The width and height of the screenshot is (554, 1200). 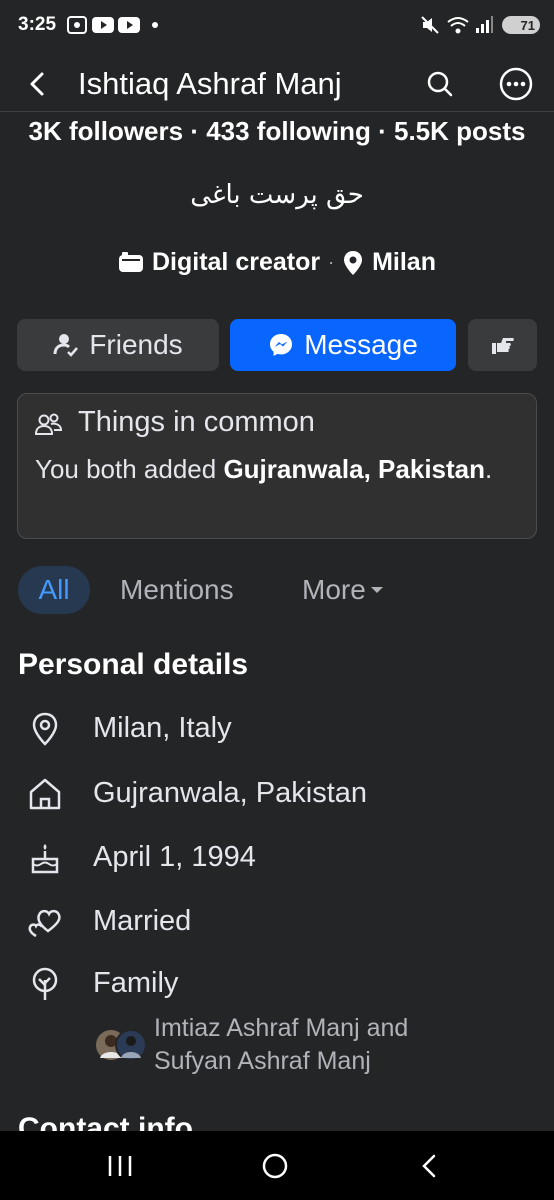 I want to click on message-button: Message, so click(x=343, y=345).